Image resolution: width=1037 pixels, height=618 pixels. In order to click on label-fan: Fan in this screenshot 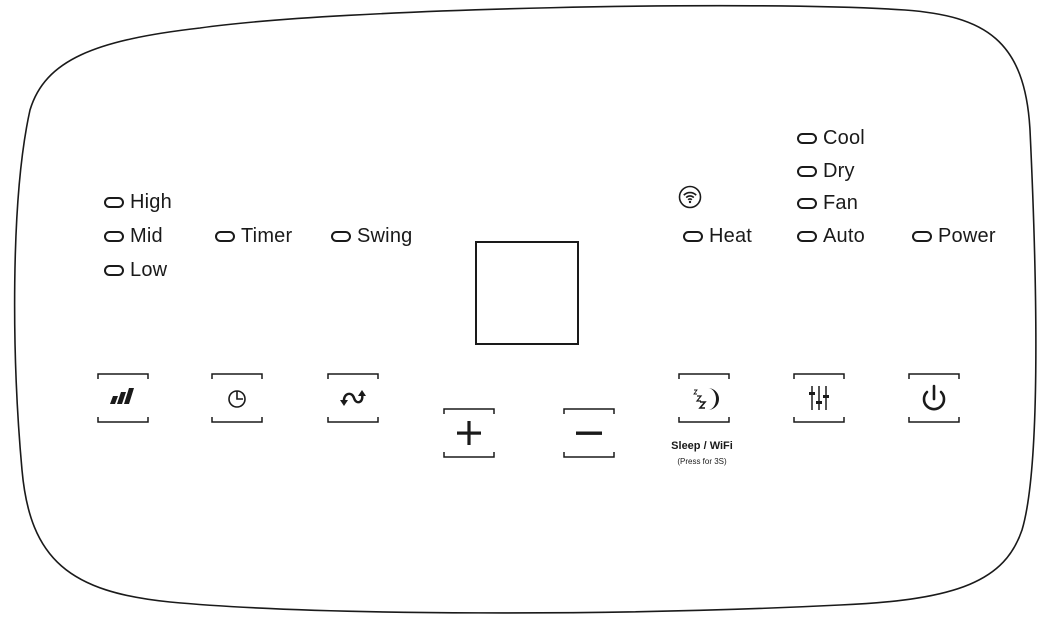, I will do `click(841, 203)`.